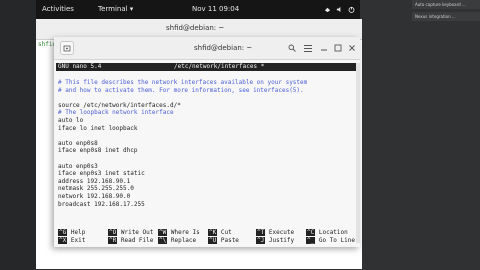 The image size is (480, 270). I want to click on file-line: # The loopback network interface, so click(116, 113).